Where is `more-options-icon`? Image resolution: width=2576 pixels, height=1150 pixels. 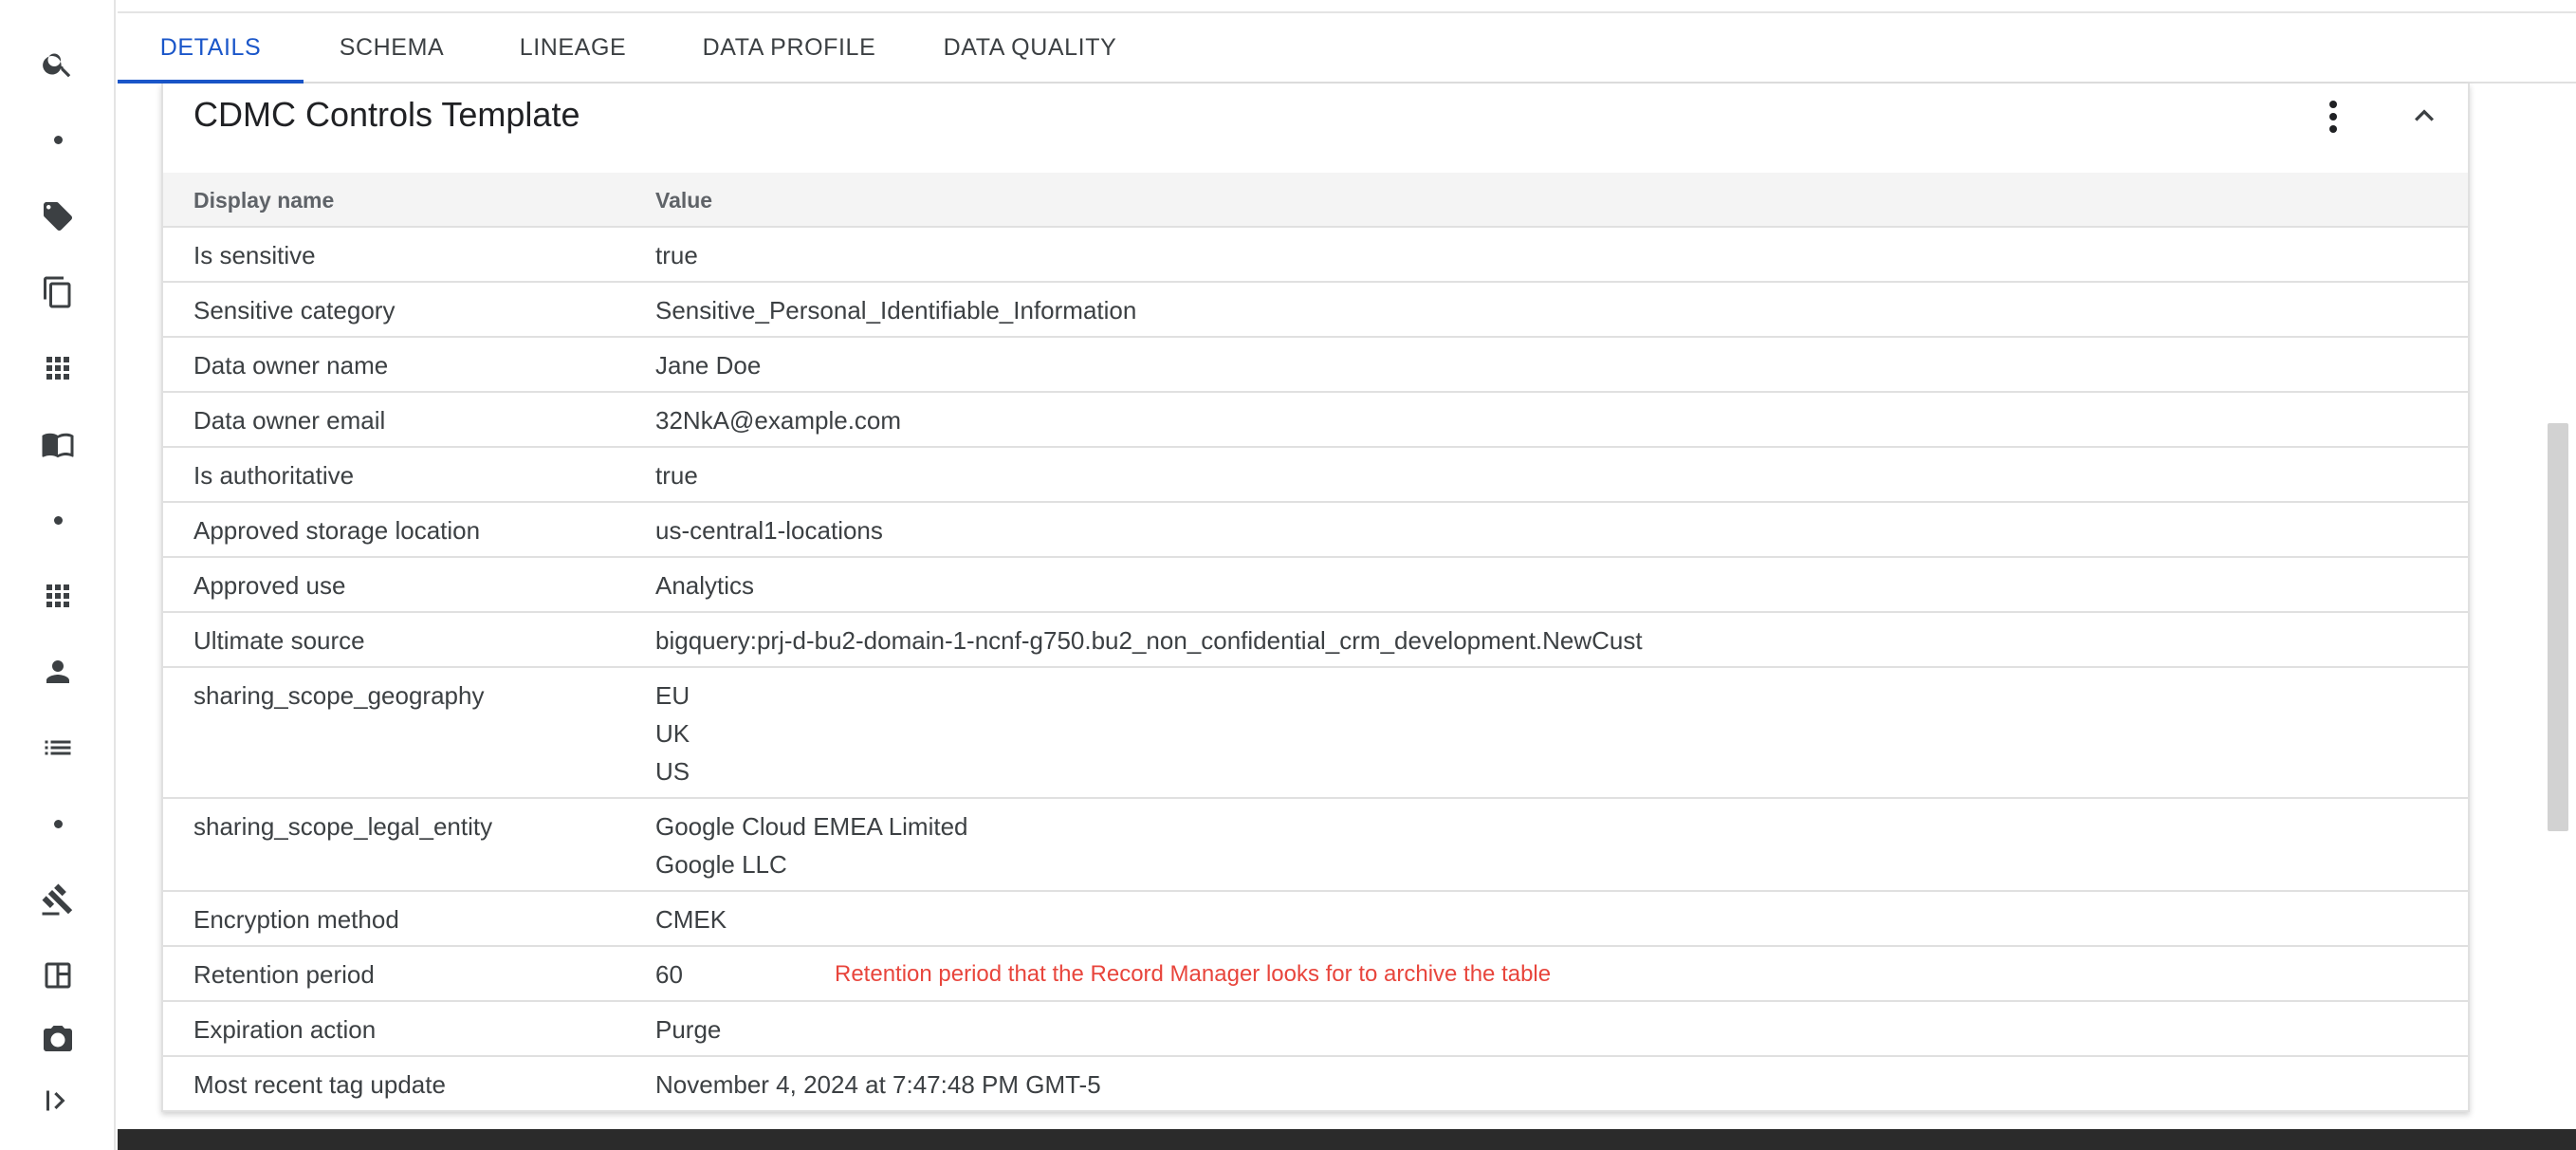
more-options-icon is located at coordinates (2333, 116).